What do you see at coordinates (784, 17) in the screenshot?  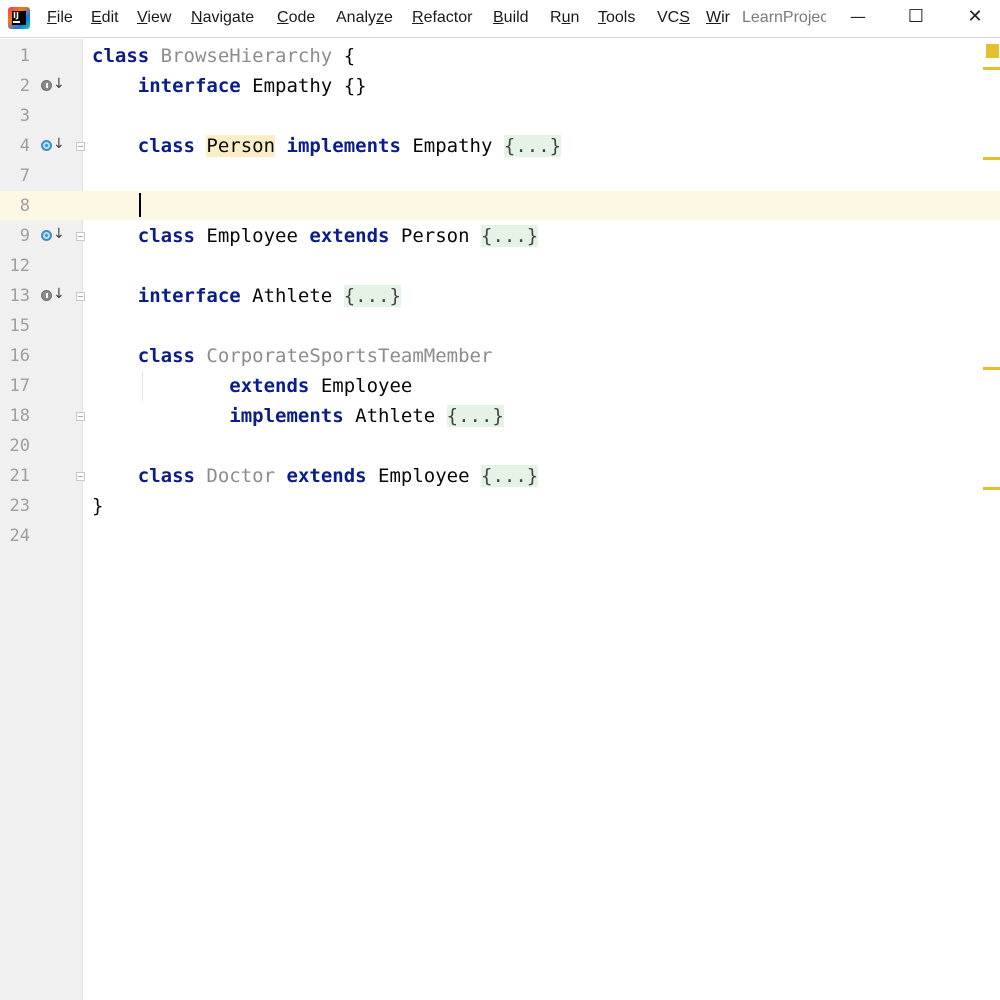 I see `project-title: LearnProject` at bounding box center [784, 17].